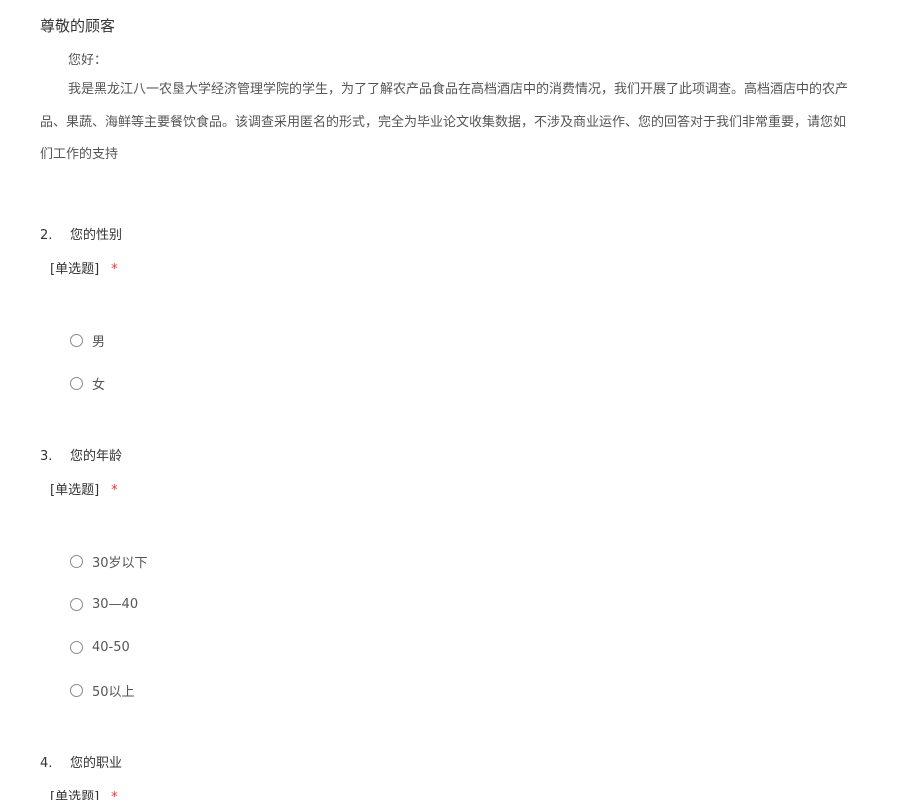 The height and width of the screenshot is (800, 900). Describe the element at coordinates (99, 342) in the screenshot. I see `option-label: 男` at that location.